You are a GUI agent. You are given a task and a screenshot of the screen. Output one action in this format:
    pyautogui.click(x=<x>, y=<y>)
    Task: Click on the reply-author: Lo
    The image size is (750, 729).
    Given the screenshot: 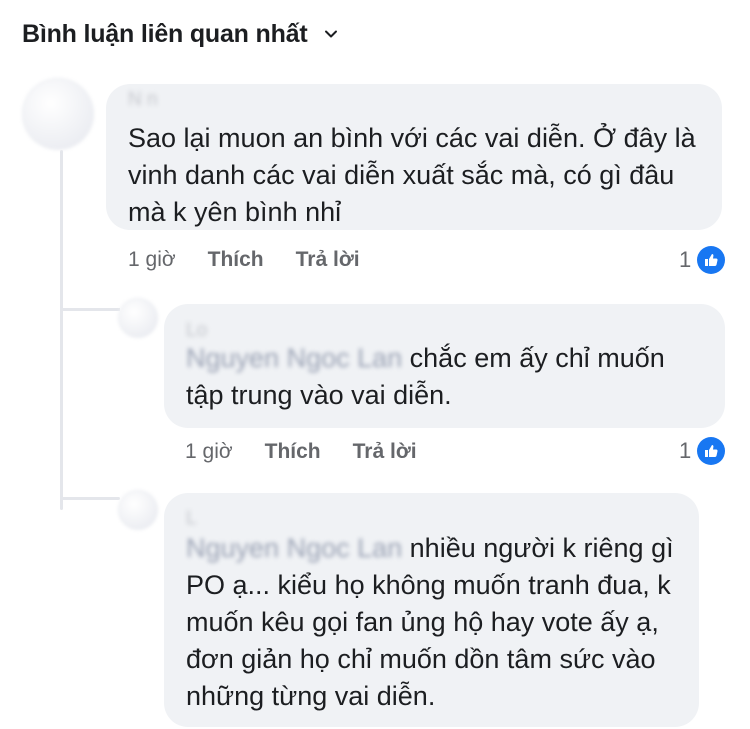 What is the action you would take?
    pyautogui.click(x=444, y=331)
    